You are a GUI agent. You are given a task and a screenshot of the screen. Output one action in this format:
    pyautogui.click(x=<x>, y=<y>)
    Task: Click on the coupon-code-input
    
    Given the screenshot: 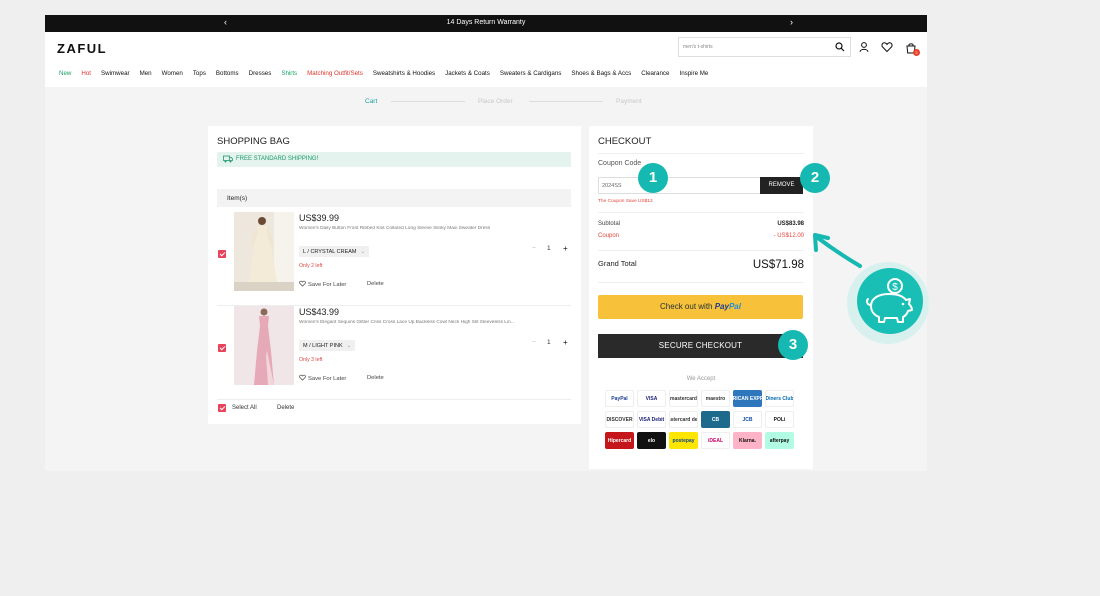 What is the action you would take?
    pyautogui.click(x=679, y=185)
    